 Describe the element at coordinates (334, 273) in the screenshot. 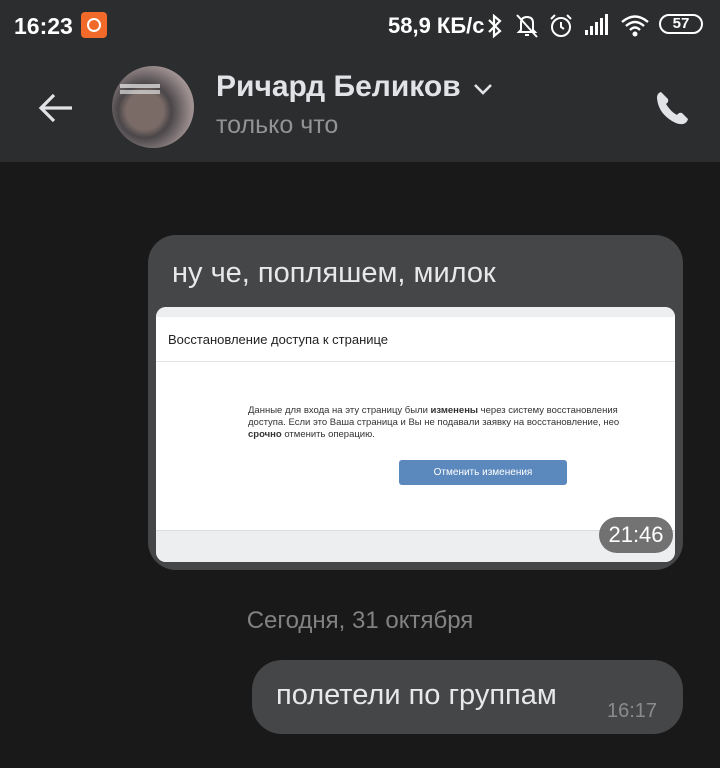

I see `message-text: ну че, попляшем, милок` at that location.